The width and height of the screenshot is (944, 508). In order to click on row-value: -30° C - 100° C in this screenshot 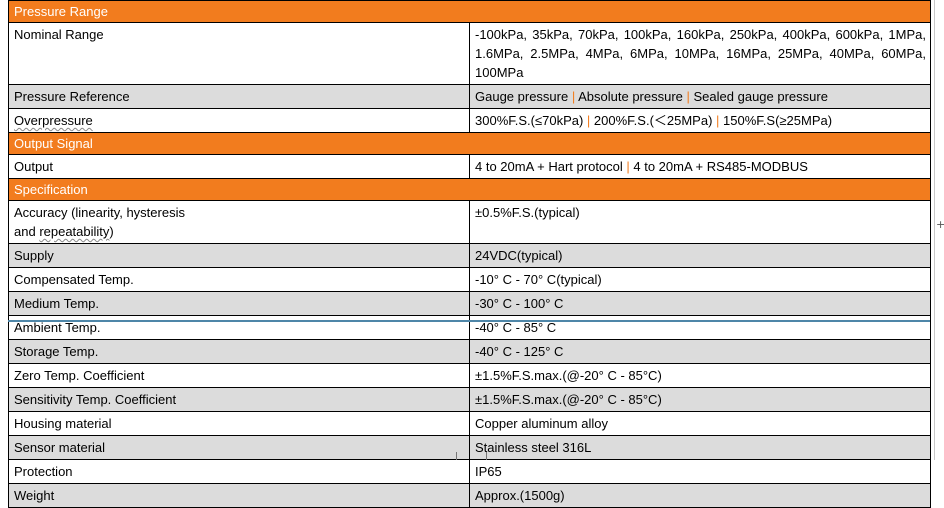, I will do `click(700, 303)`.